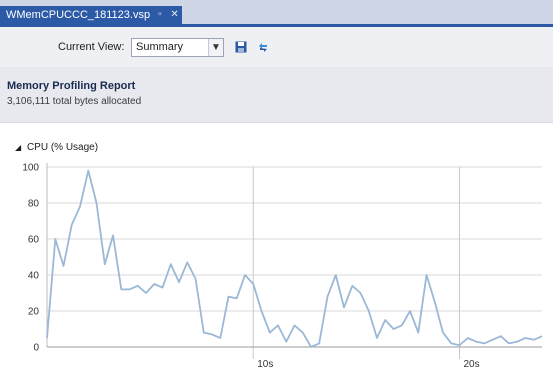 Image resolution: width=553 pixels, height=383 pixels. What do you see at coordinates (71, 86) in the screenshot?
I see `report-title: Memory Profiling Report` at bounding box center [71, 86].